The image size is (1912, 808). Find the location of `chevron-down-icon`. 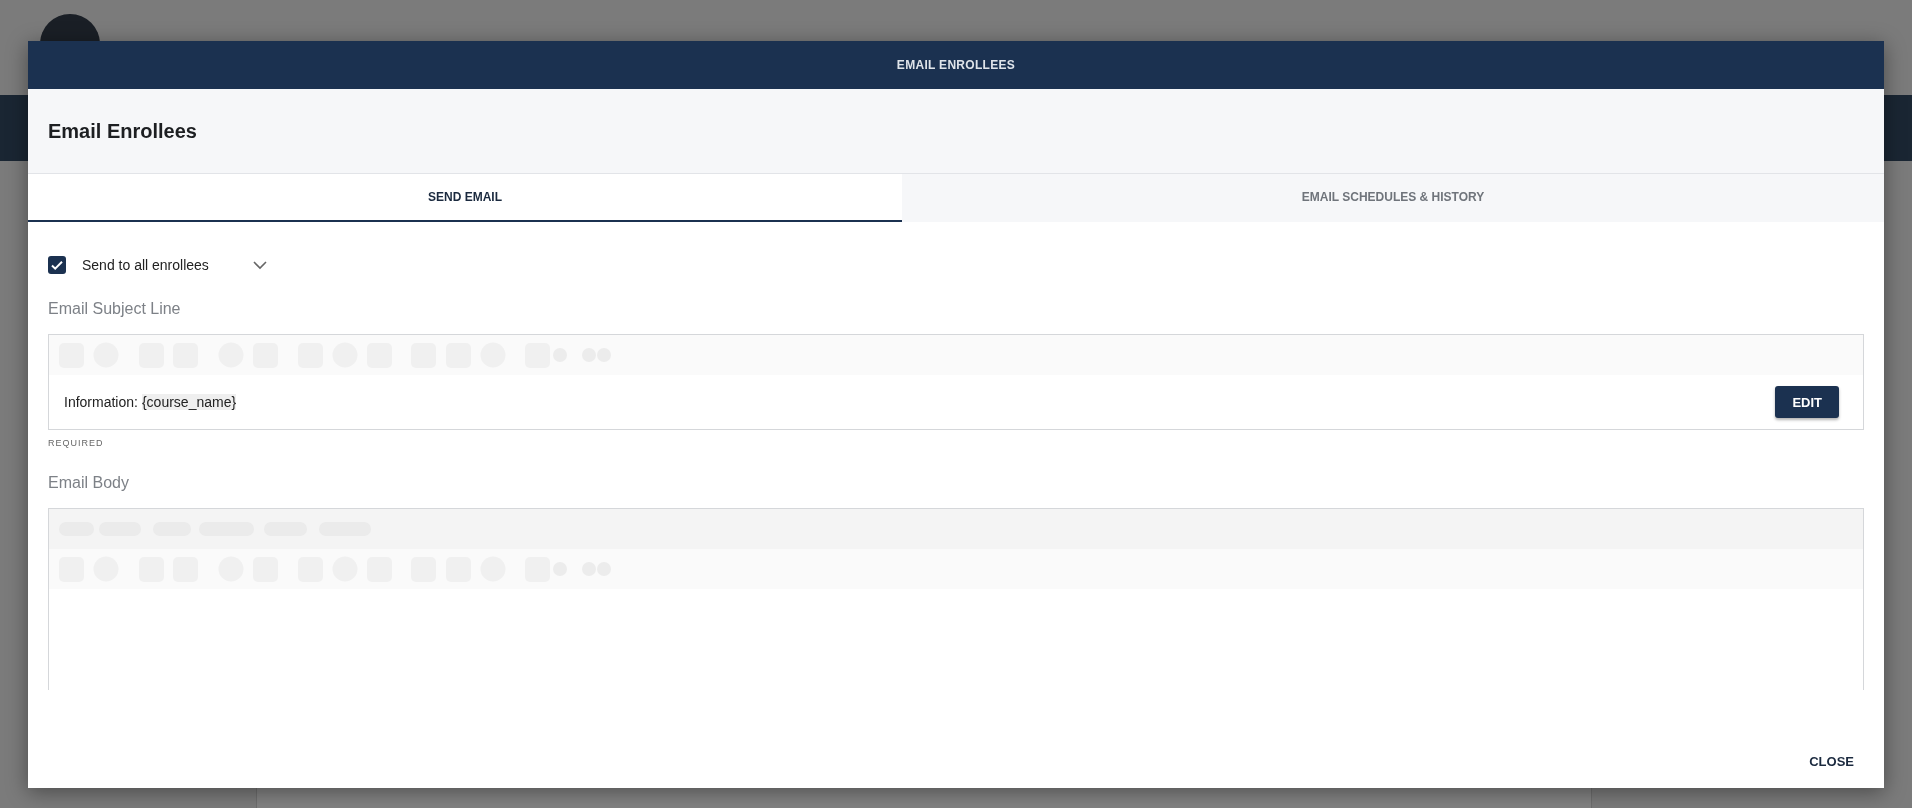

chevron-down-icon is located at coordinates (259, 265).